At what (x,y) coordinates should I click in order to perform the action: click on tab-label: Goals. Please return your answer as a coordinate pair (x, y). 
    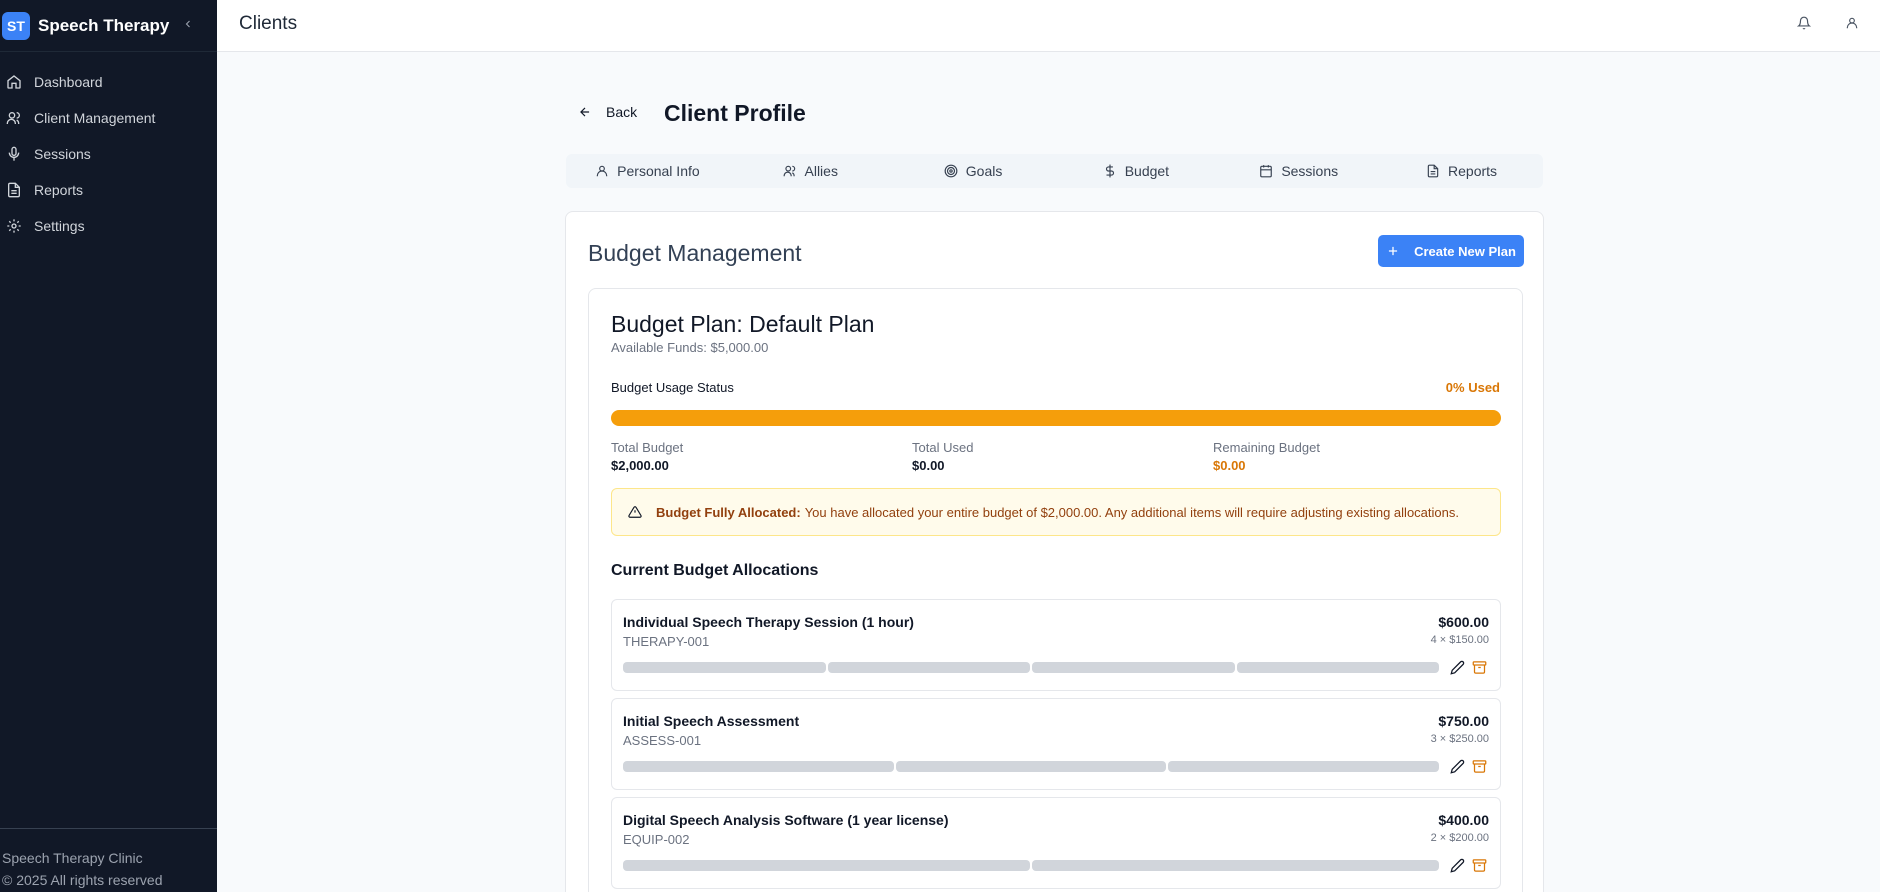
    Looking at the image, I should click on (984, 171).